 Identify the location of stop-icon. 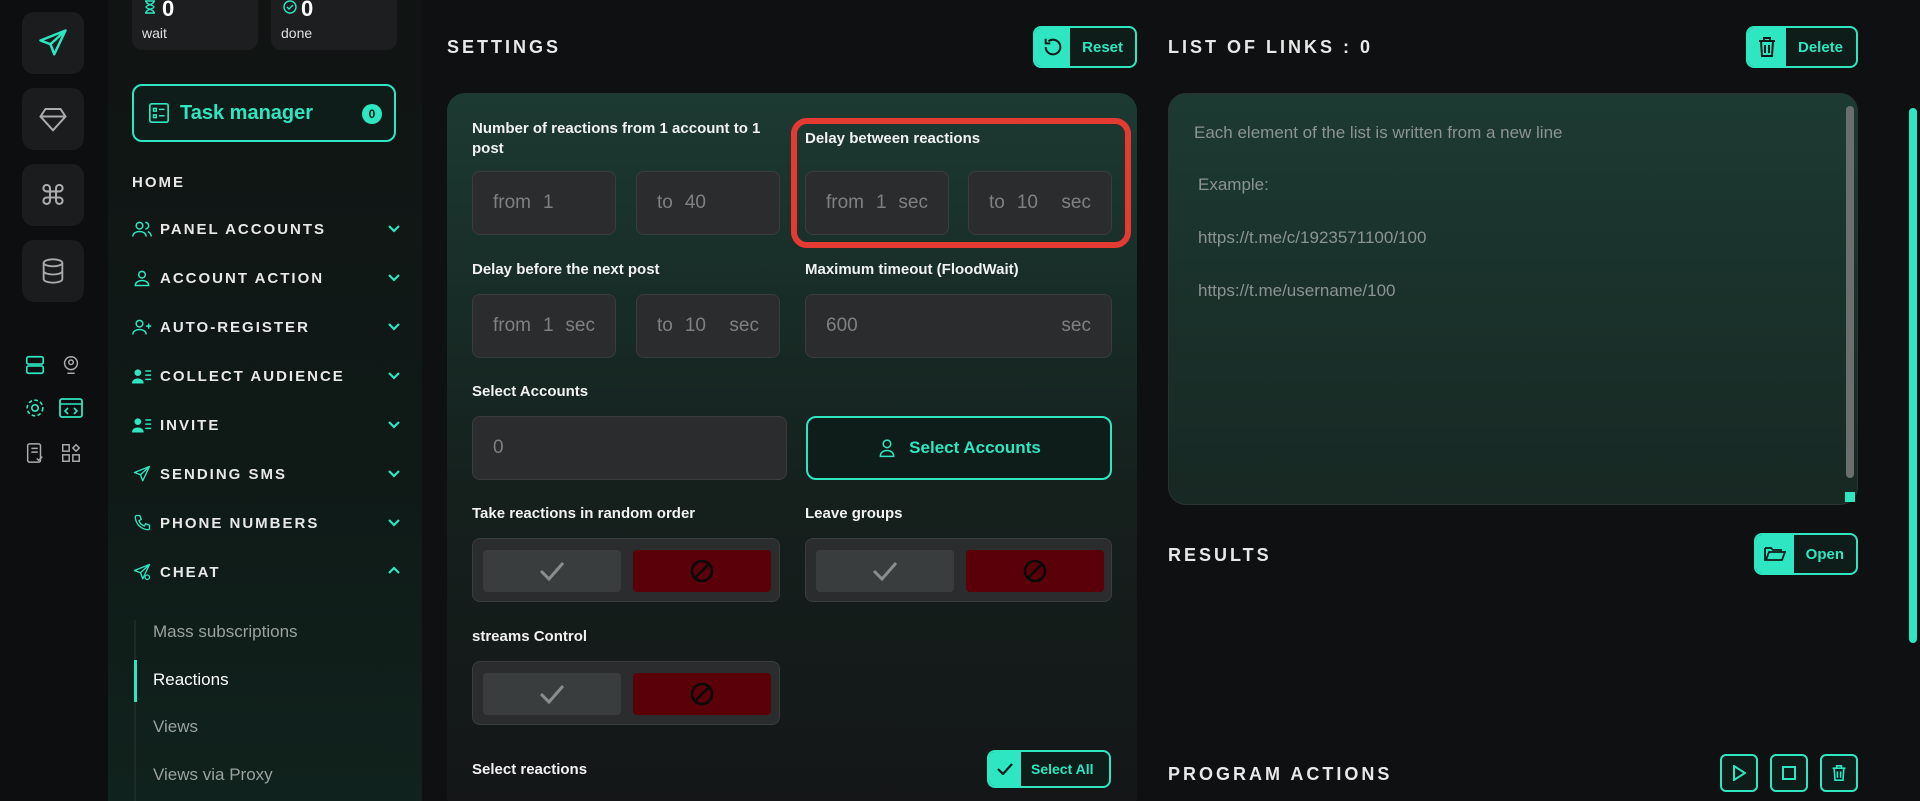
(1789, 773).